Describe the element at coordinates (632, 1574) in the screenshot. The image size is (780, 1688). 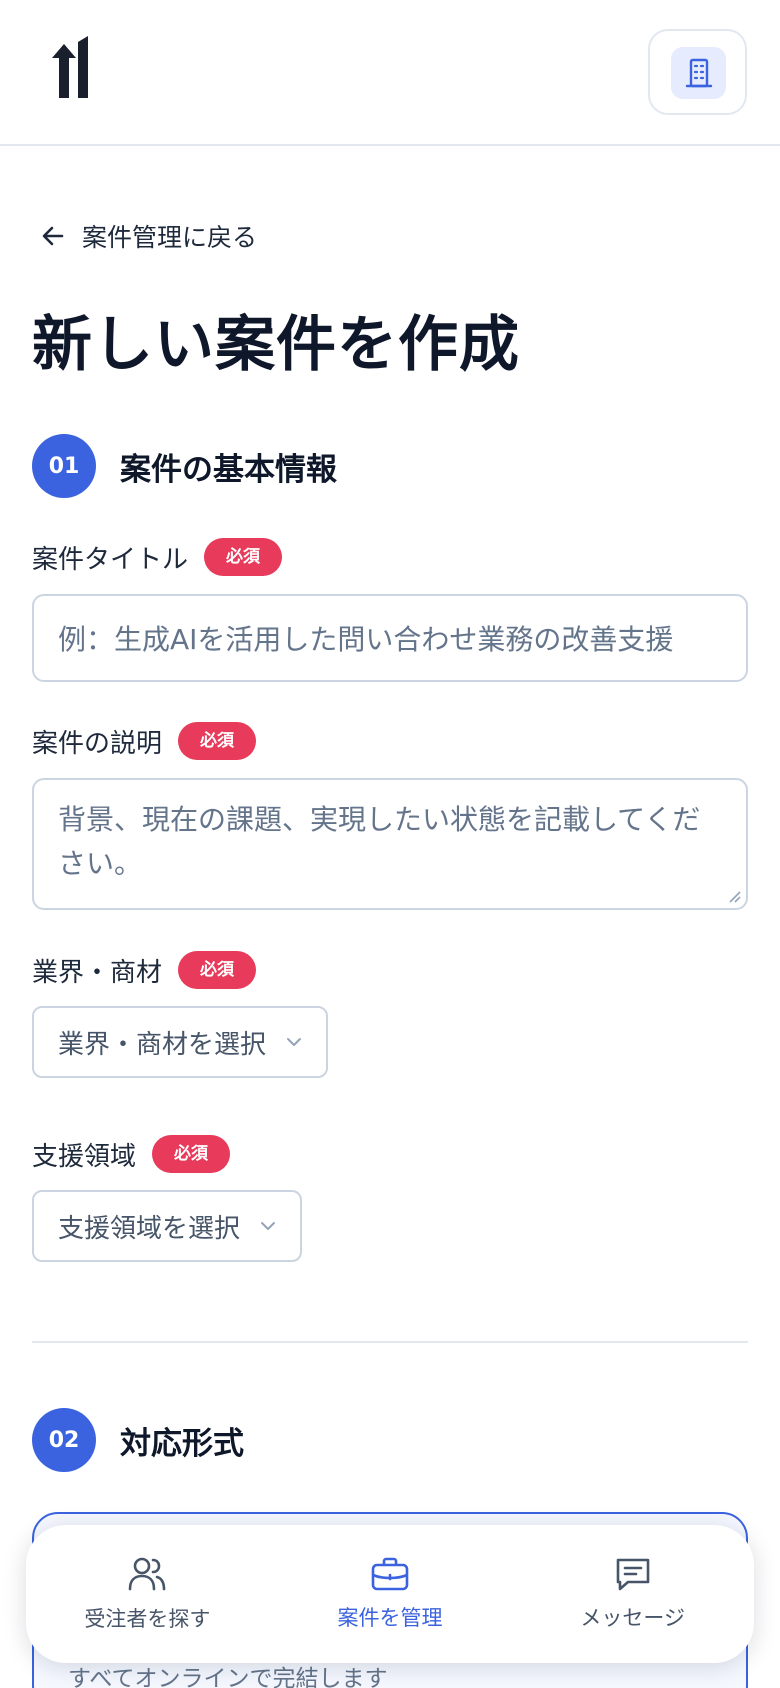
I see `message-icon` at that location.